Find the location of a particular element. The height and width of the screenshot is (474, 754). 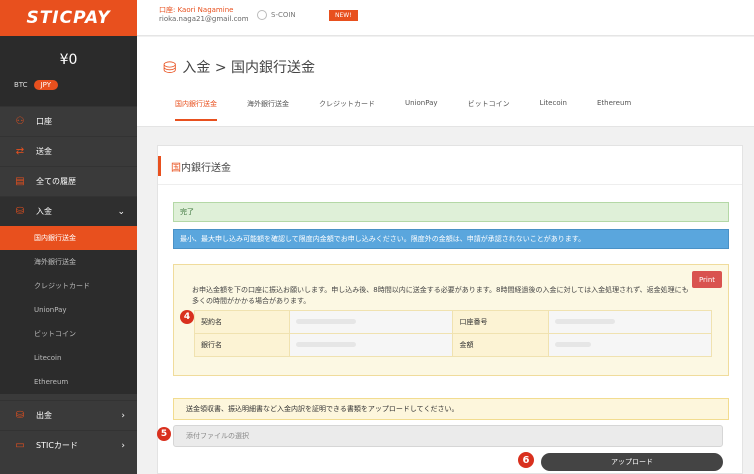

tab-domestic-bank: 国内銀行送金 is located at coordinates (196, 110).